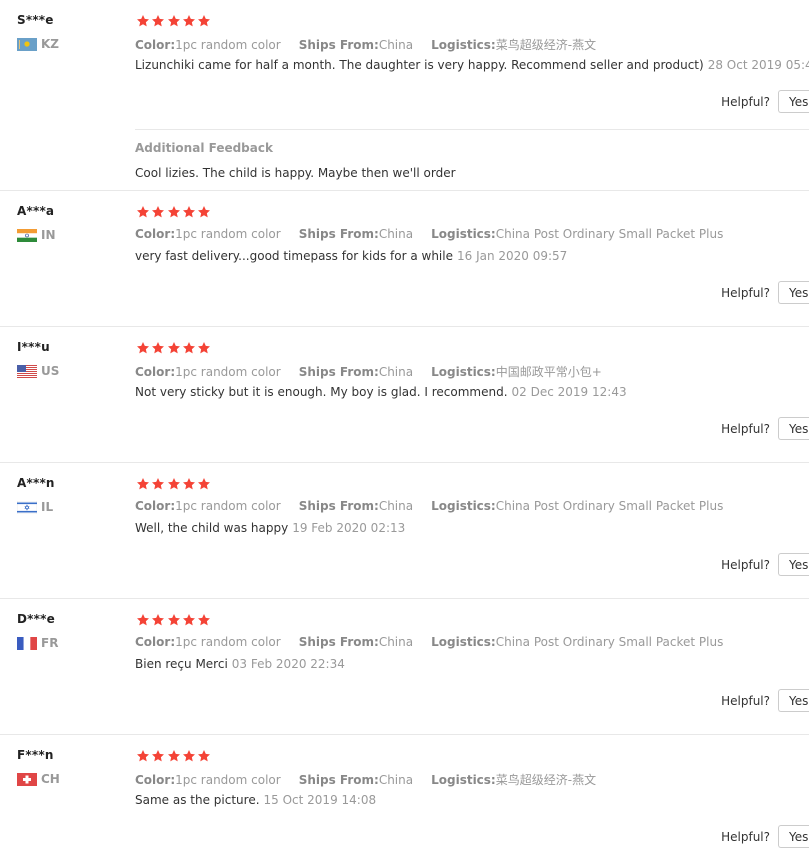 This screenshot has width=809, height=855. What do you see at coordinates (349, 528) in the screenshot?
I see `review-date: 19 Feb 2020 02:13` at bounding box center [349, 528].